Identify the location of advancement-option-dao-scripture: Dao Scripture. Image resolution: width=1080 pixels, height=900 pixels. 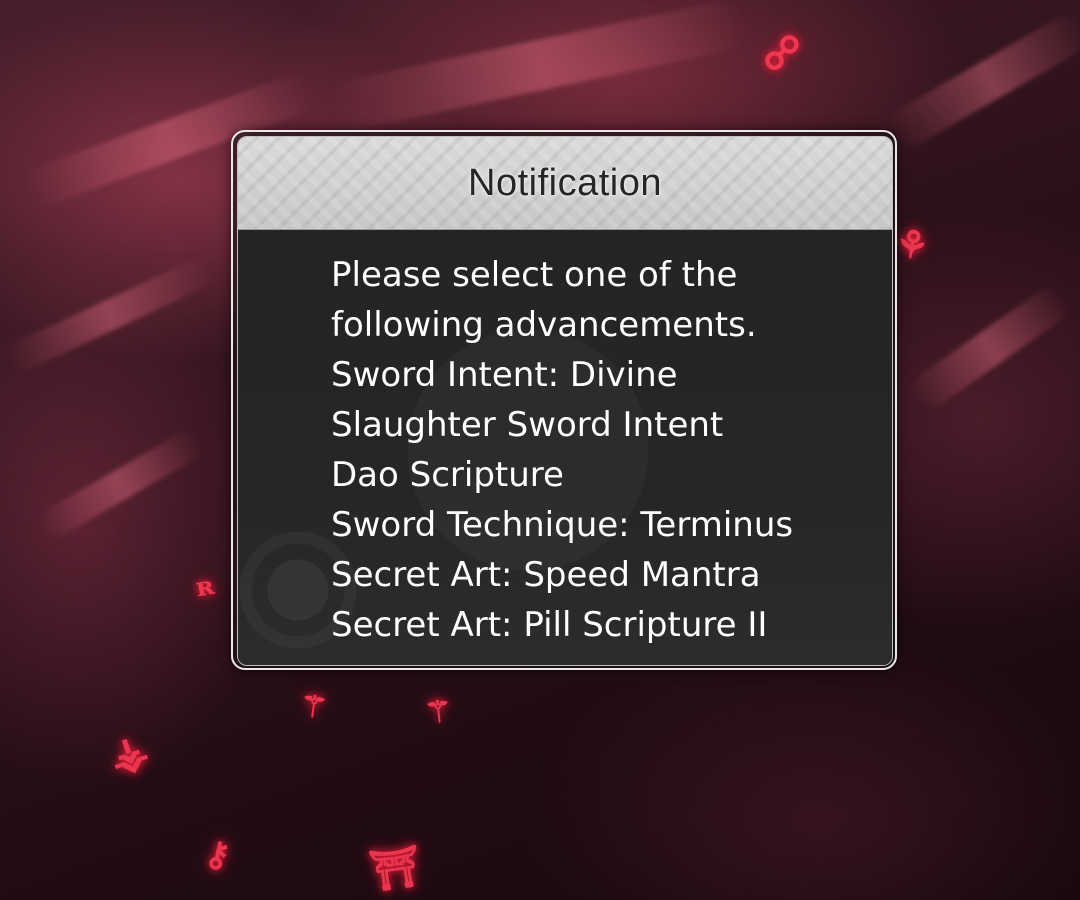
(611, 475).